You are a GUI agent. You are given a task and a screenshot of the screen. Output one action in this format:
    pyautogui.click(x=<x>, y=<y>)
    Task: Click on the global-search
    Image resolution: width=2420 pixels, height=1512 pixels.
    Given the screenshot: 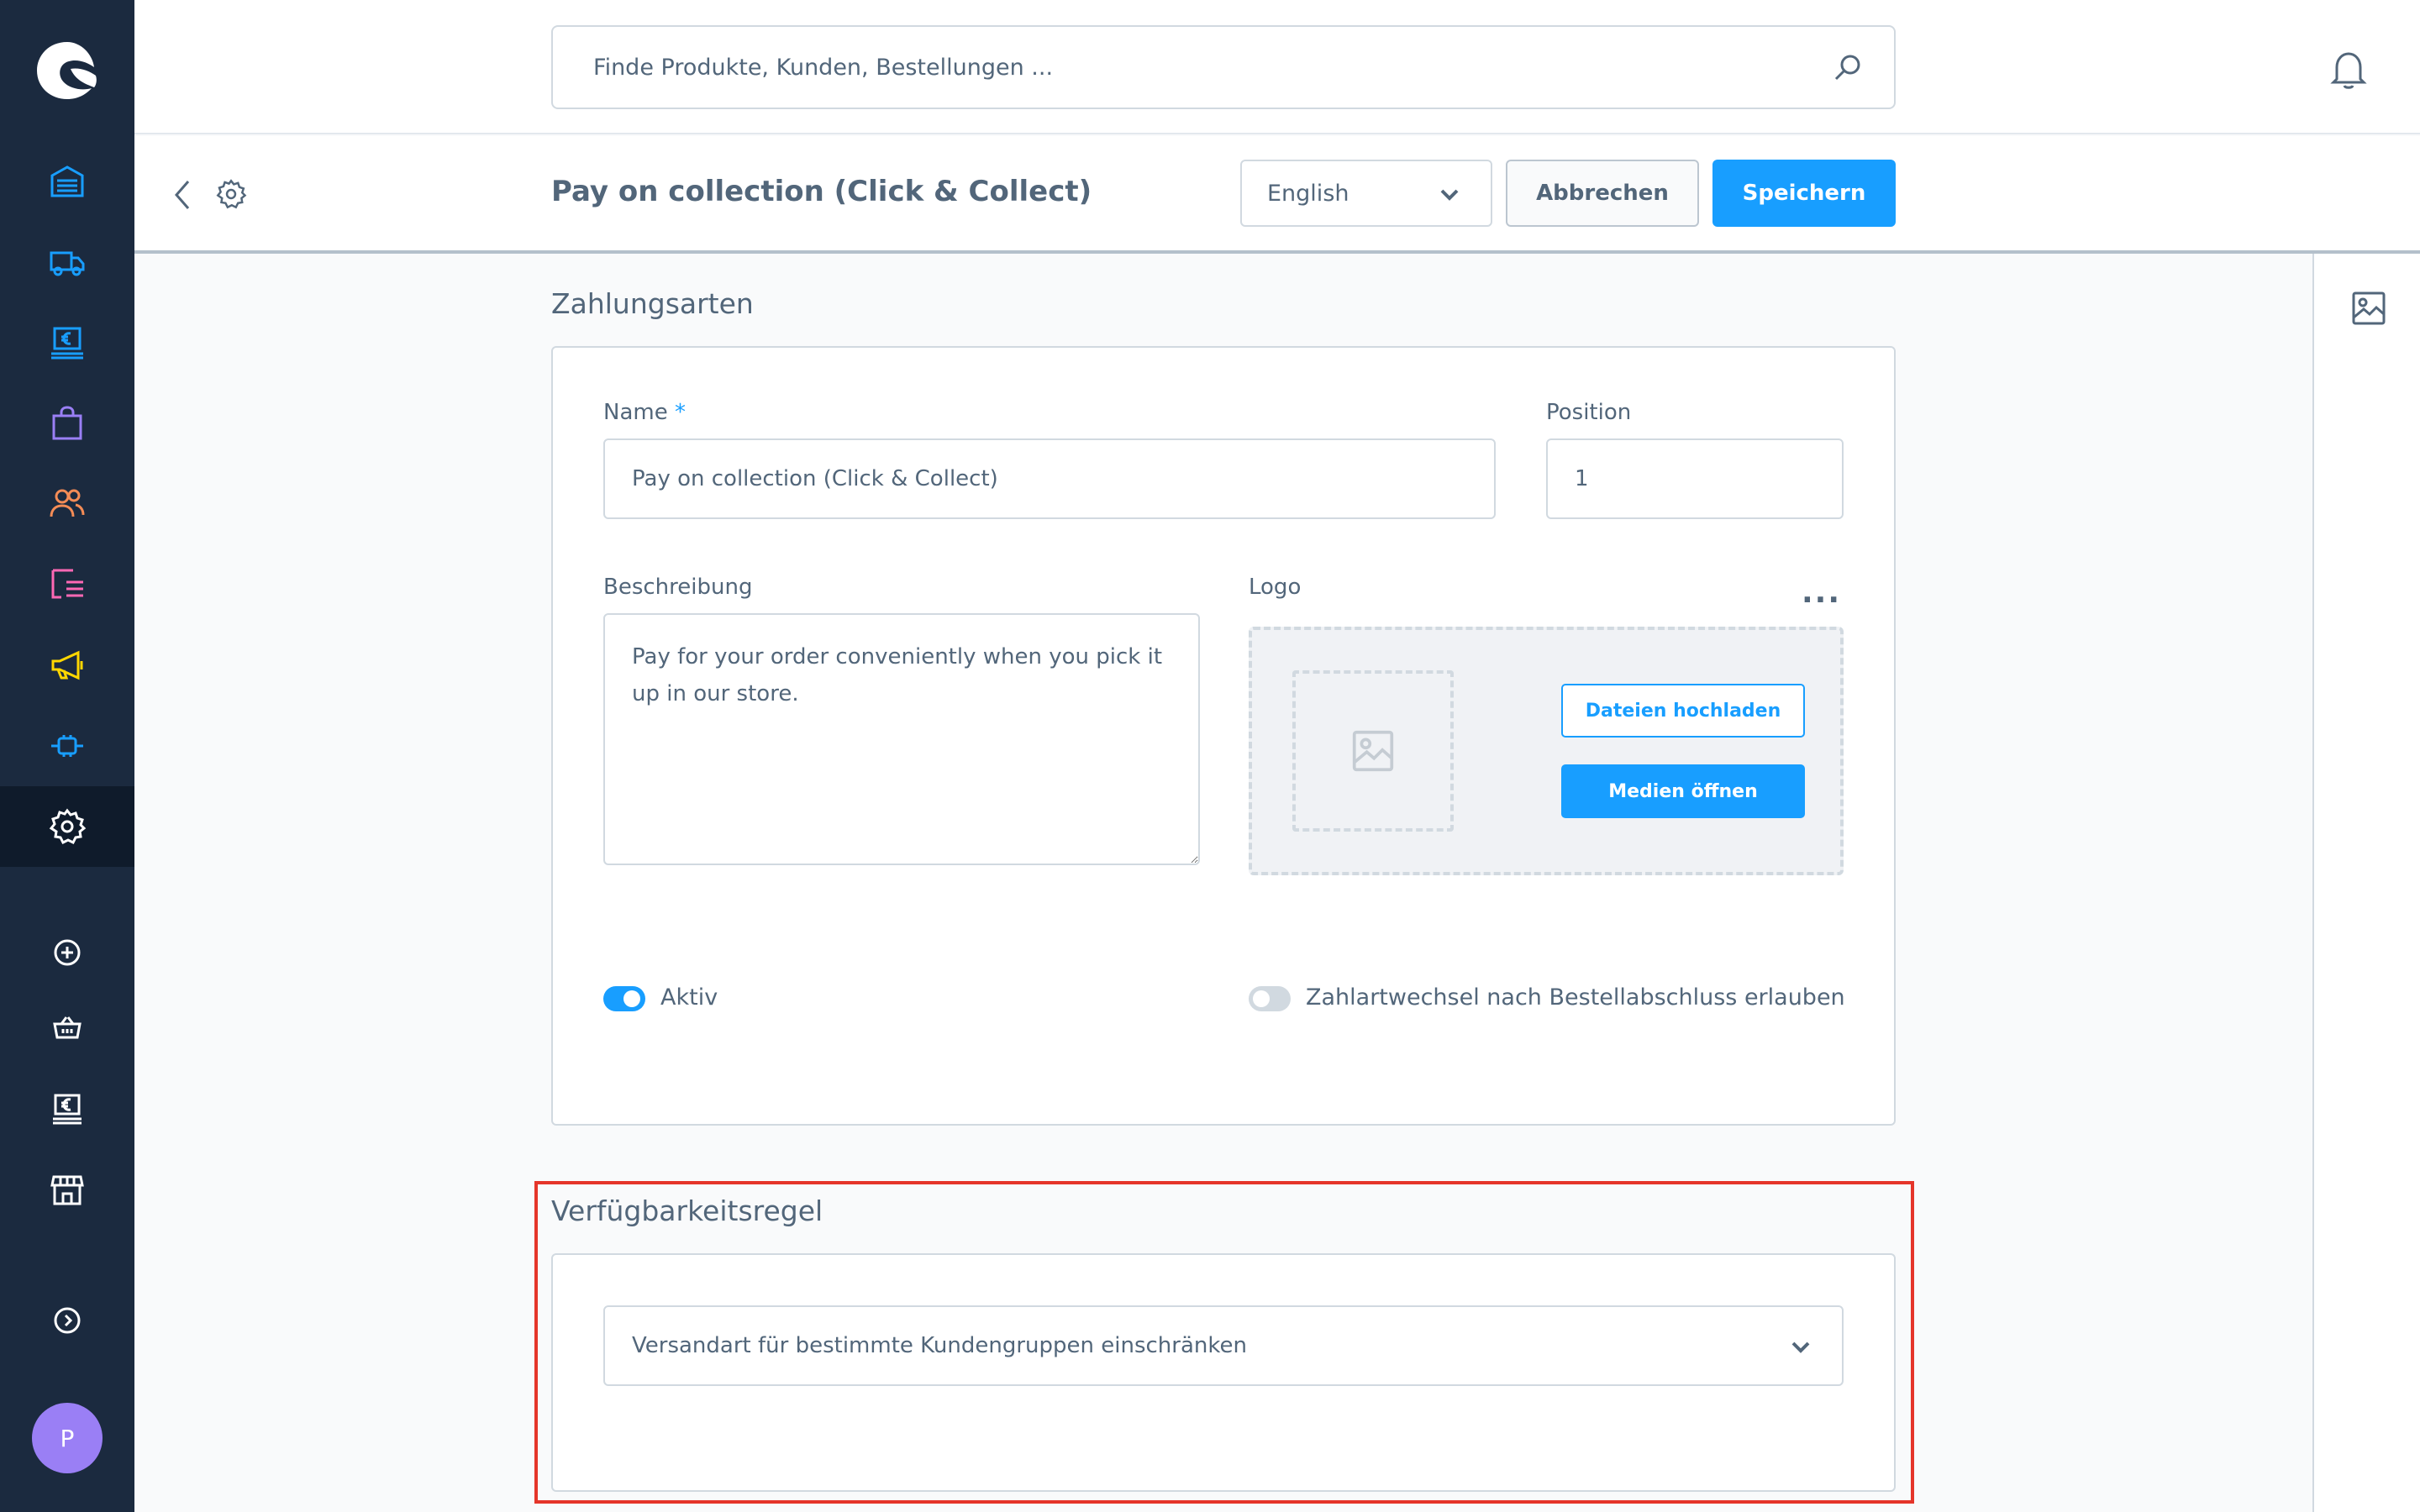 What is the action you would take?
    pyautogui.click(x=1224, y=67)
    